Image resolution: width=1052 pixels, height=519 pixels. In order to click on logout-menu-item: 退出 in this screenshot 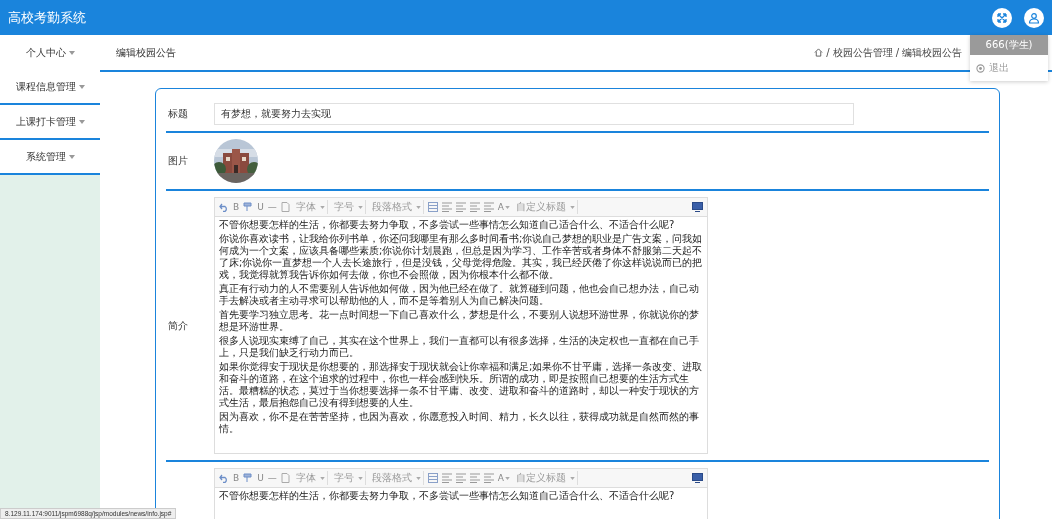, I will do `click(1009, 68)`.